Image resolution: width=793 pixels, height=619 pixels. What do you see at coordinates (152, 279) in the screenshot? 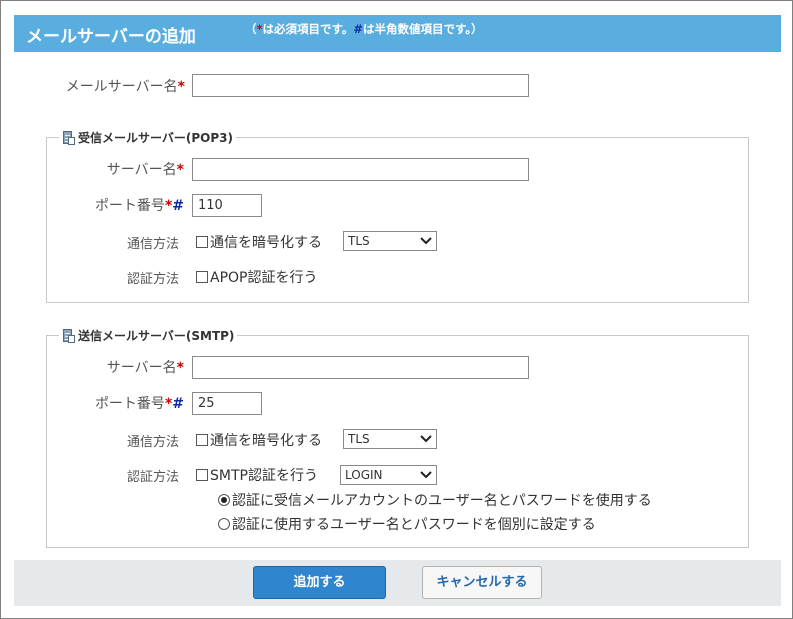
I see `pop3-auth-label: 認証方法` at bounding box center [152, 279].